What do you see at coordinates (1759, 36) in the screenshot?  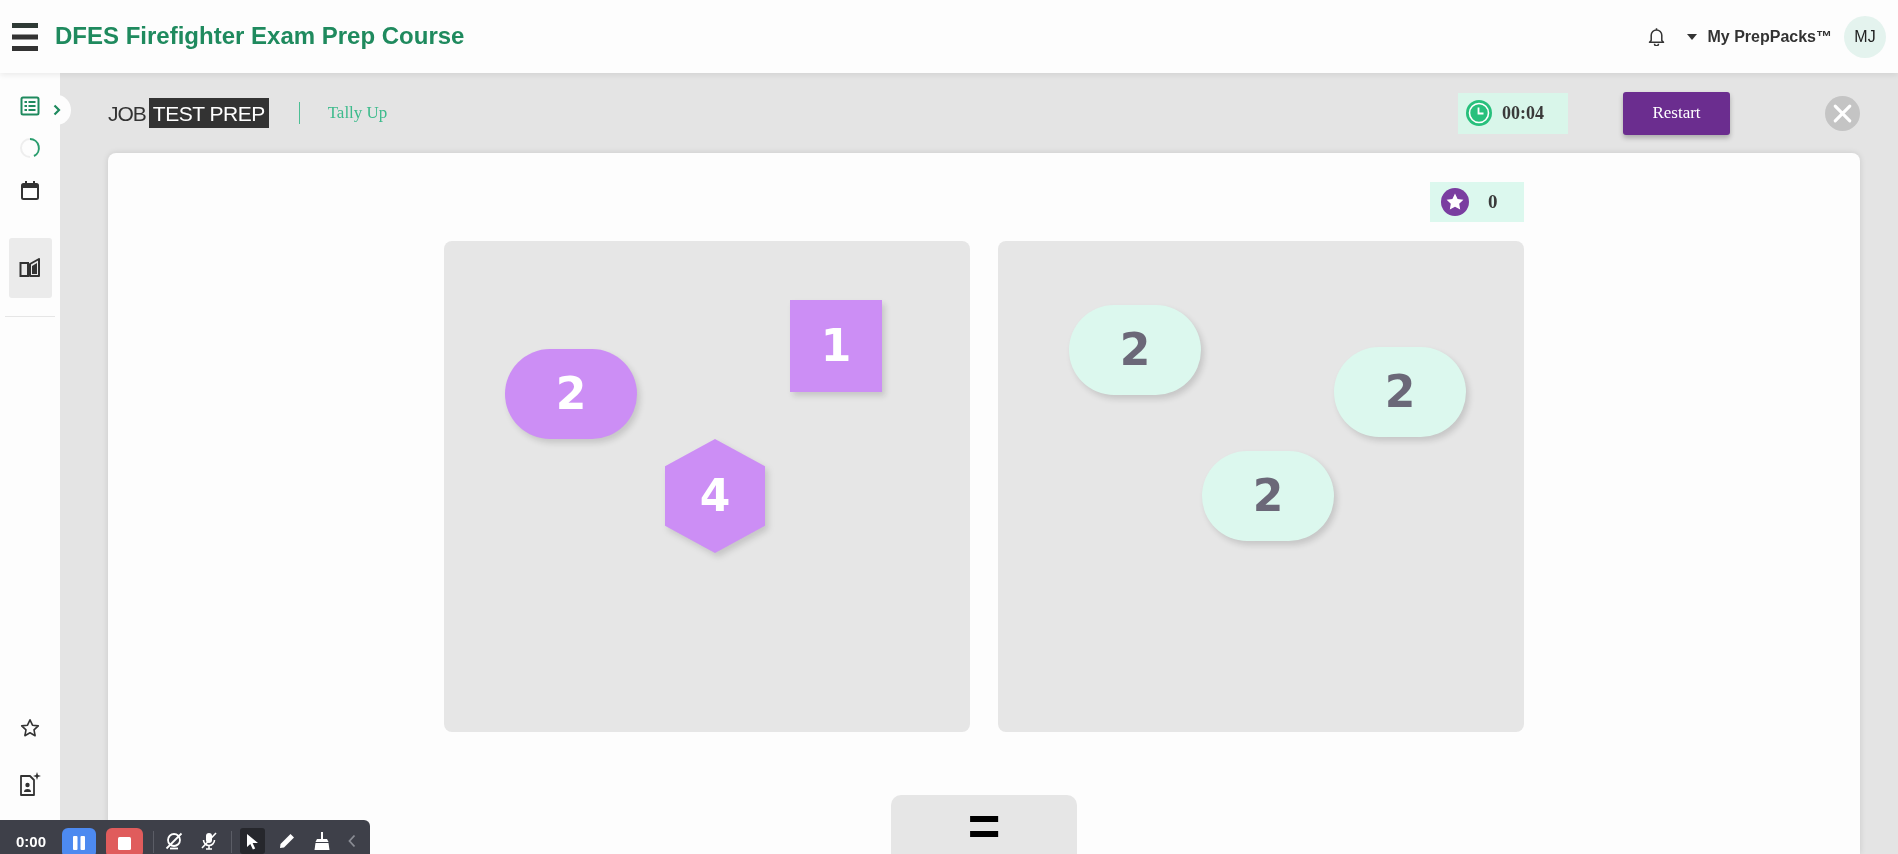 I see `prep-packs-menu: My PrepPacks™` at bounding box center [1759, 36].